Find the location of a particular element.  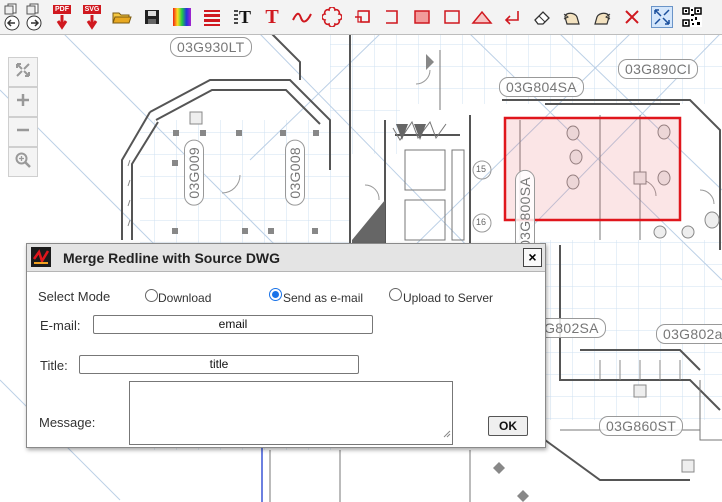

delete-icon is located at coordinates (632, 17).